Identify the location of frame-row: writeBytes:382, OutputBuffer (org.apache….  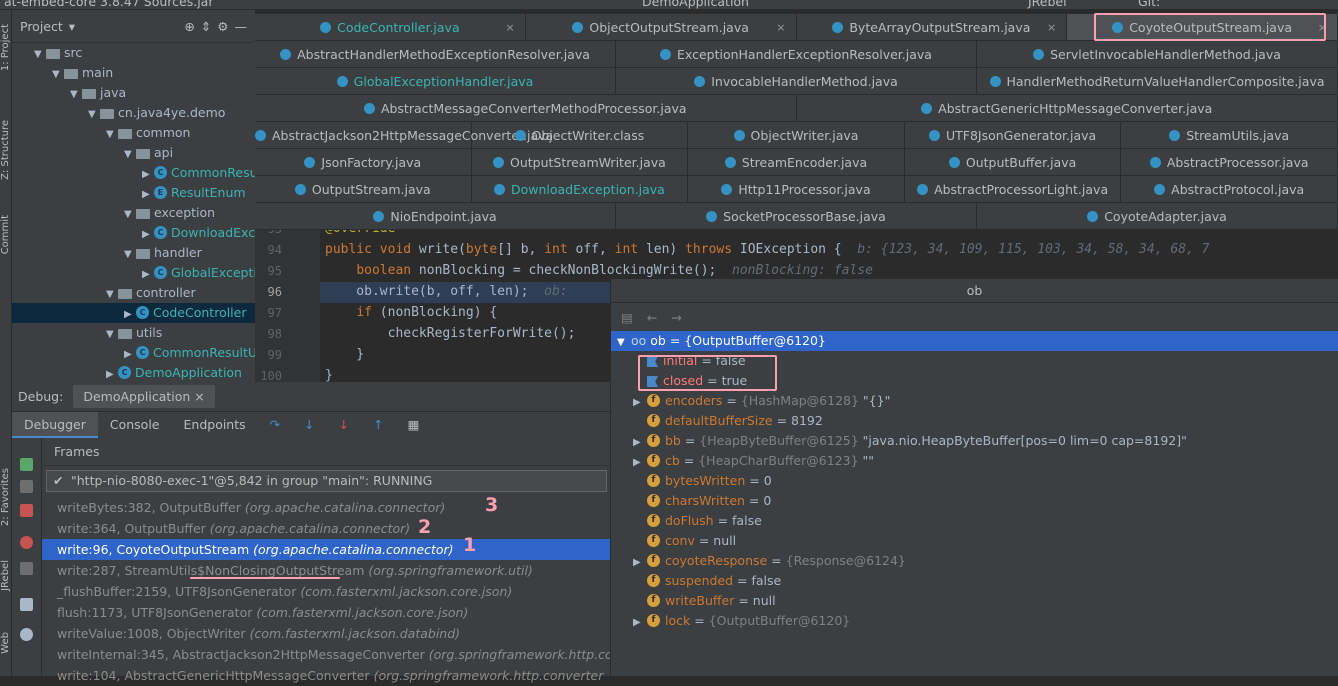
(326, 507).